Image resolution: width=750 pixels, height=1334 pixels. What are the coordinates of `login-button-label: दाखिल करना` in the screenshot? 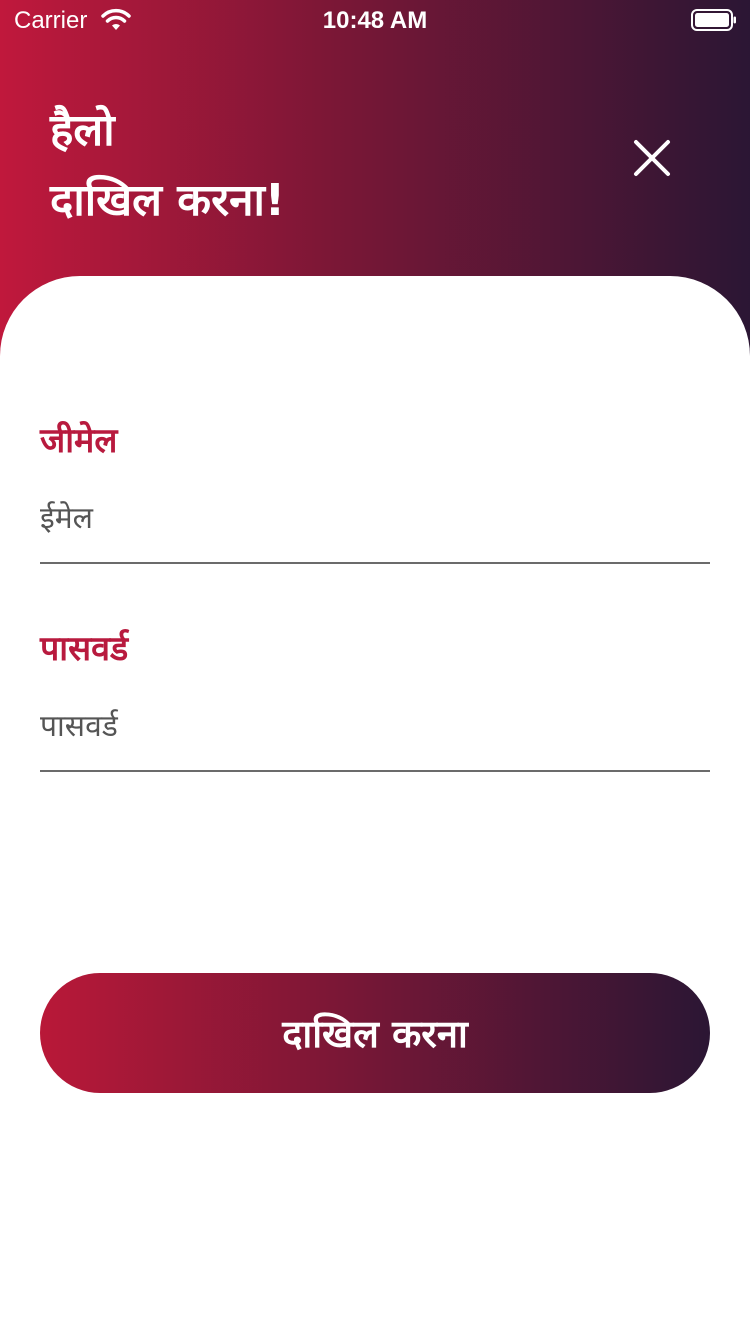 It's located at (375, 1034).